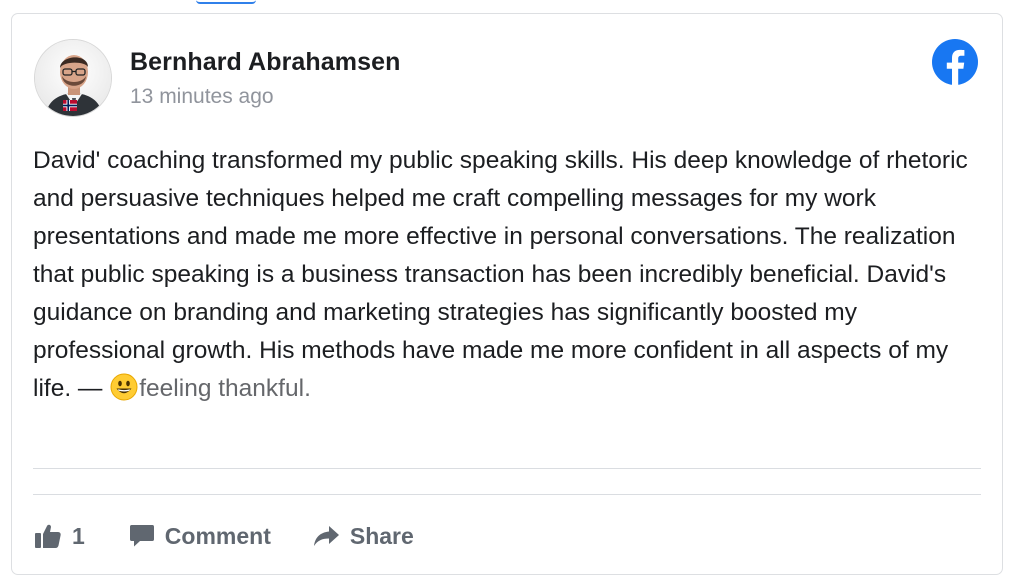 This screenshot has height=586, width=1016. I want to click on share-label: Share, so click(381, 535).